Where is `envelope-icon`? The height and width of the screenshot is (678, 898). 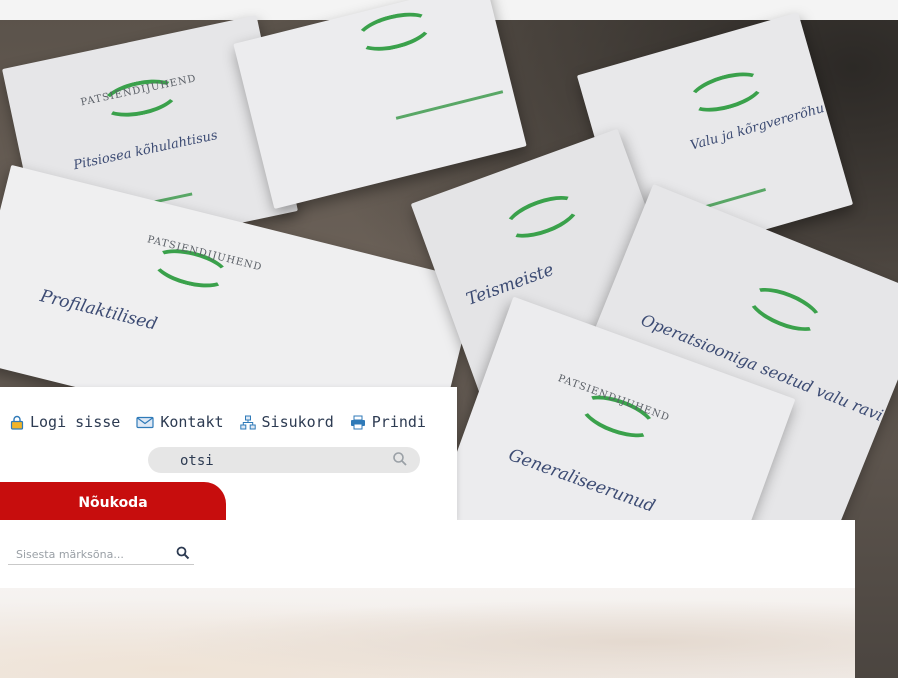
envelope-icon is located at coordinates (145, 422).